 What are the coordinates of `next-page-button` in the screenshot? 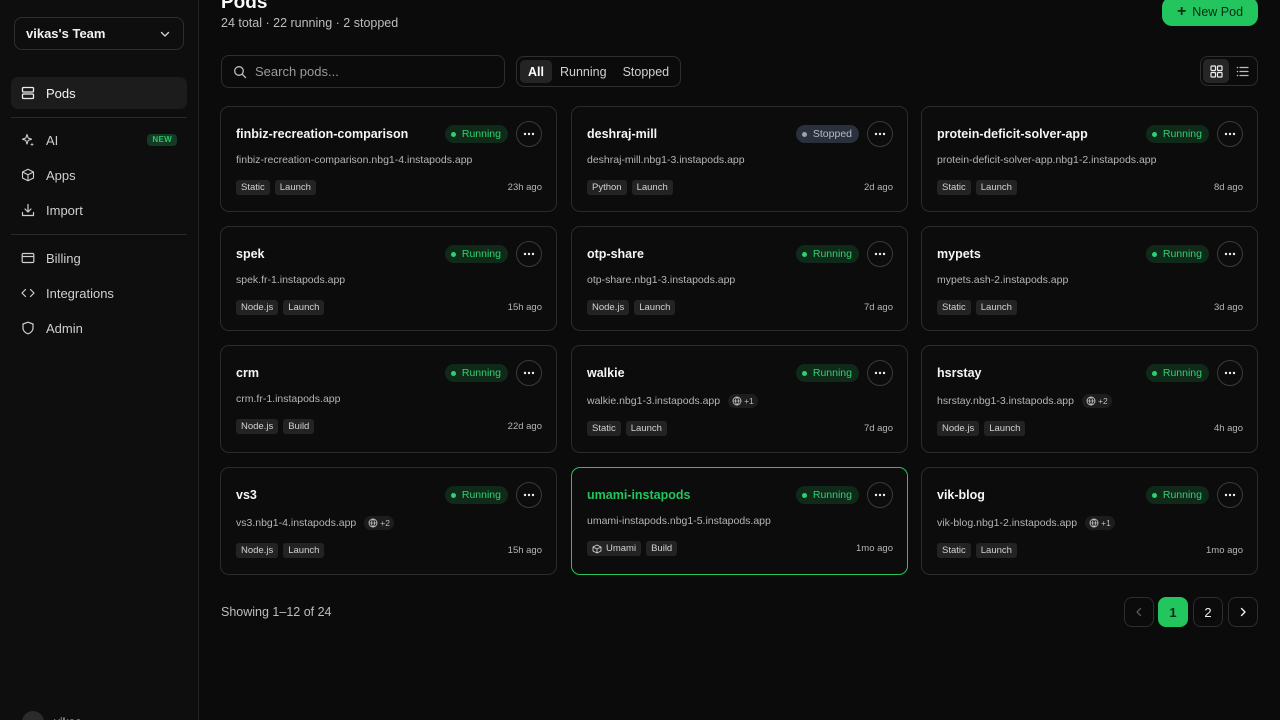 It's located at (1243, 612).